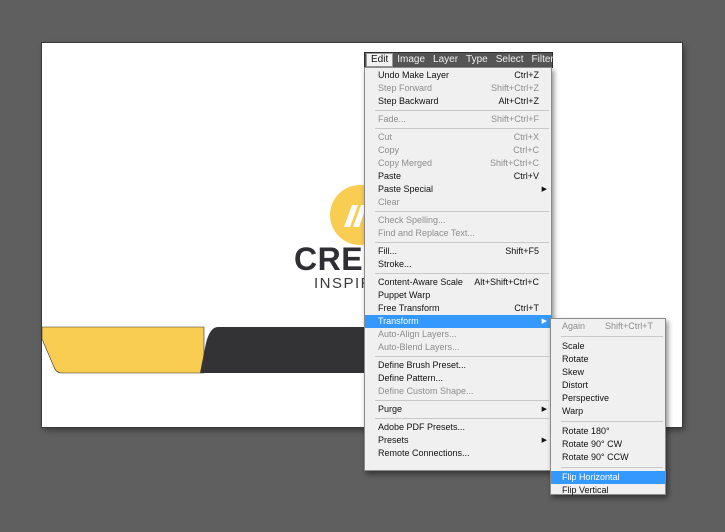 The image size is (725, 532). Describe the element at coordinates (398, 321) in the screenshot. I see `menu-item-label: Transform` at that location.